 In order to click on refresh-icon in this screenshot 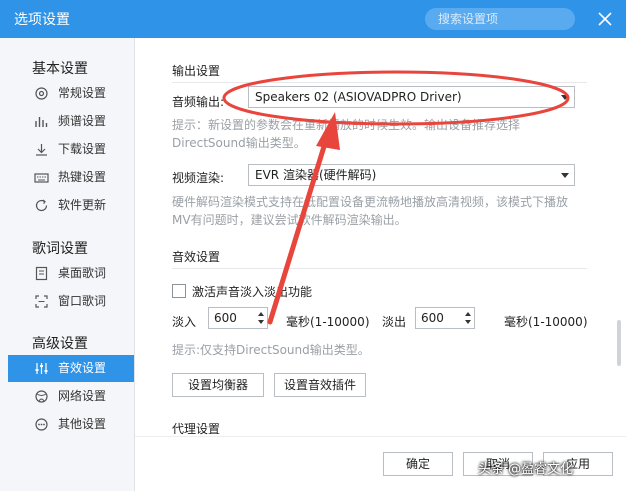, I will do `click(41, 205)`.